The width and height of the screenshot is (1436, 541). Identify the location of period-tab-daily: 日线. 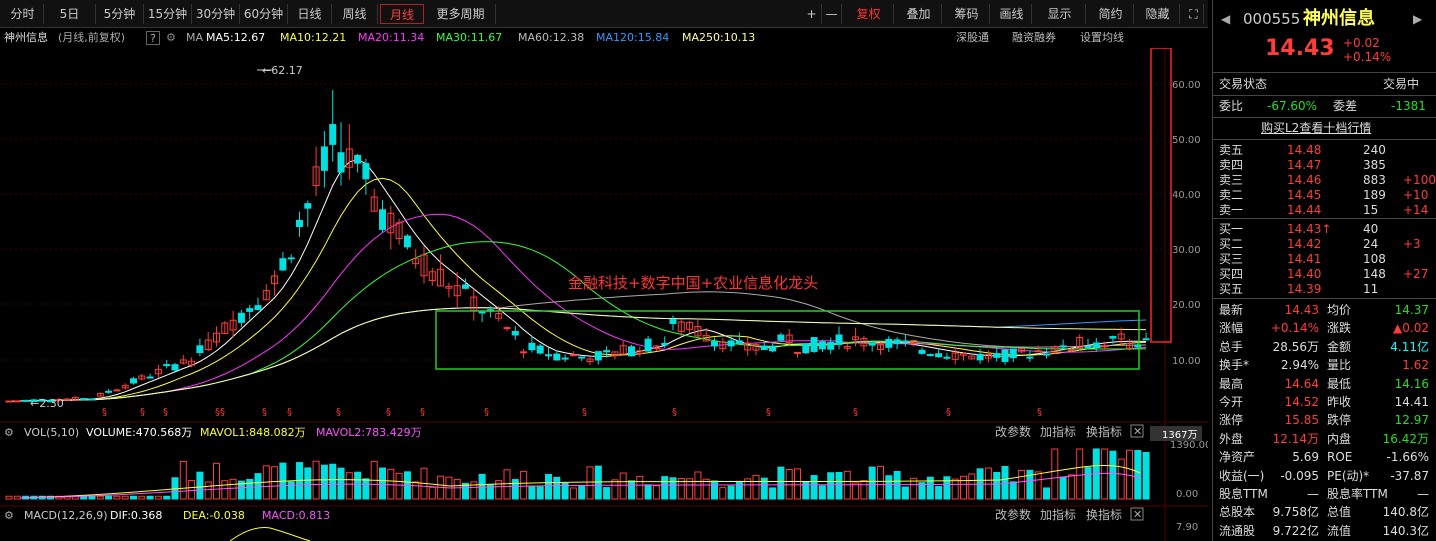
(310, 14).